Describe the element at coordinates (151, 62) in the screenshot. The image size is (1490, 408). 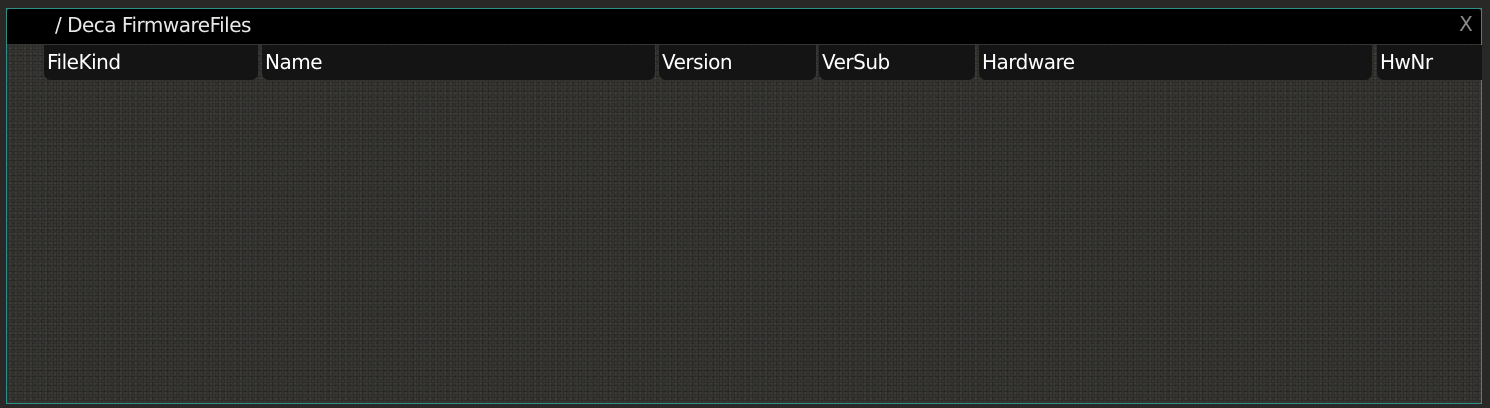
I see `column-header-filekind: FileKind` at that location.